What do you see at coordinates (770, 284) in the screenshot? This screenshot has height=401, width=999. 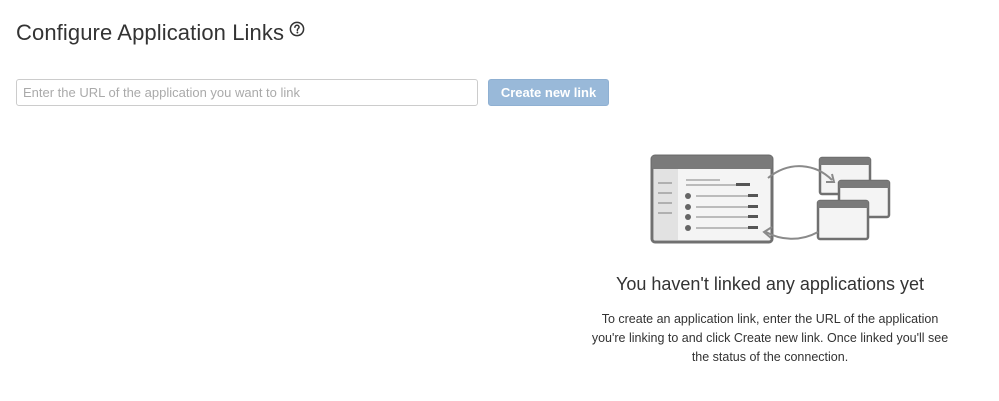 I see `empty-state-heading: You haven't linked any applications yet` at bounding box center [770, 284].